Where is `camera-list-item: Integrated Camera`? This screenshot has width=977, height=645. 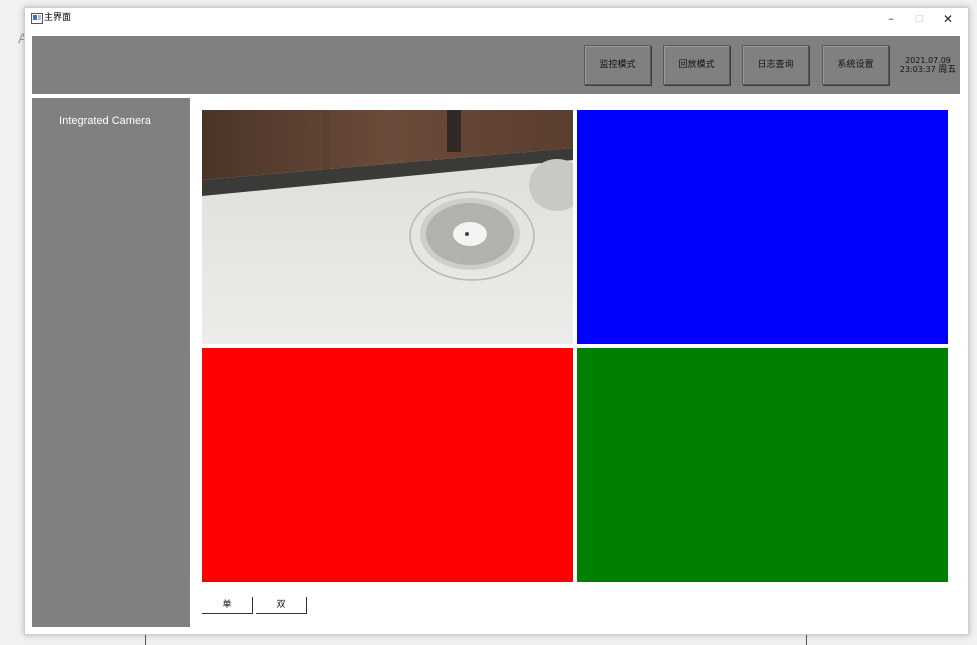
camera-list-item: Integrated Camera is located at coordinates (105, 121).